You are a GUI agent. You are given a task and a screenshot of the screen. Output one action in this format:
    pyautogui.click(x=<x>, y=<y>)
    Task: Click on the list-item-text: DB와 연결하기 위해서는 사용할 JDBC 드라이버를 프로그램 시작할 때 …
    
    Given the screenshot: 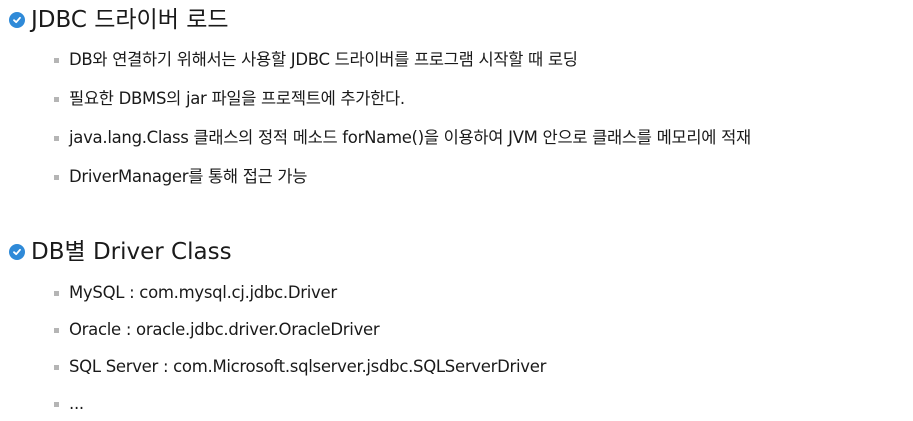 What is the action you would take?
    pyautogui.click(x=323, y=59)
    